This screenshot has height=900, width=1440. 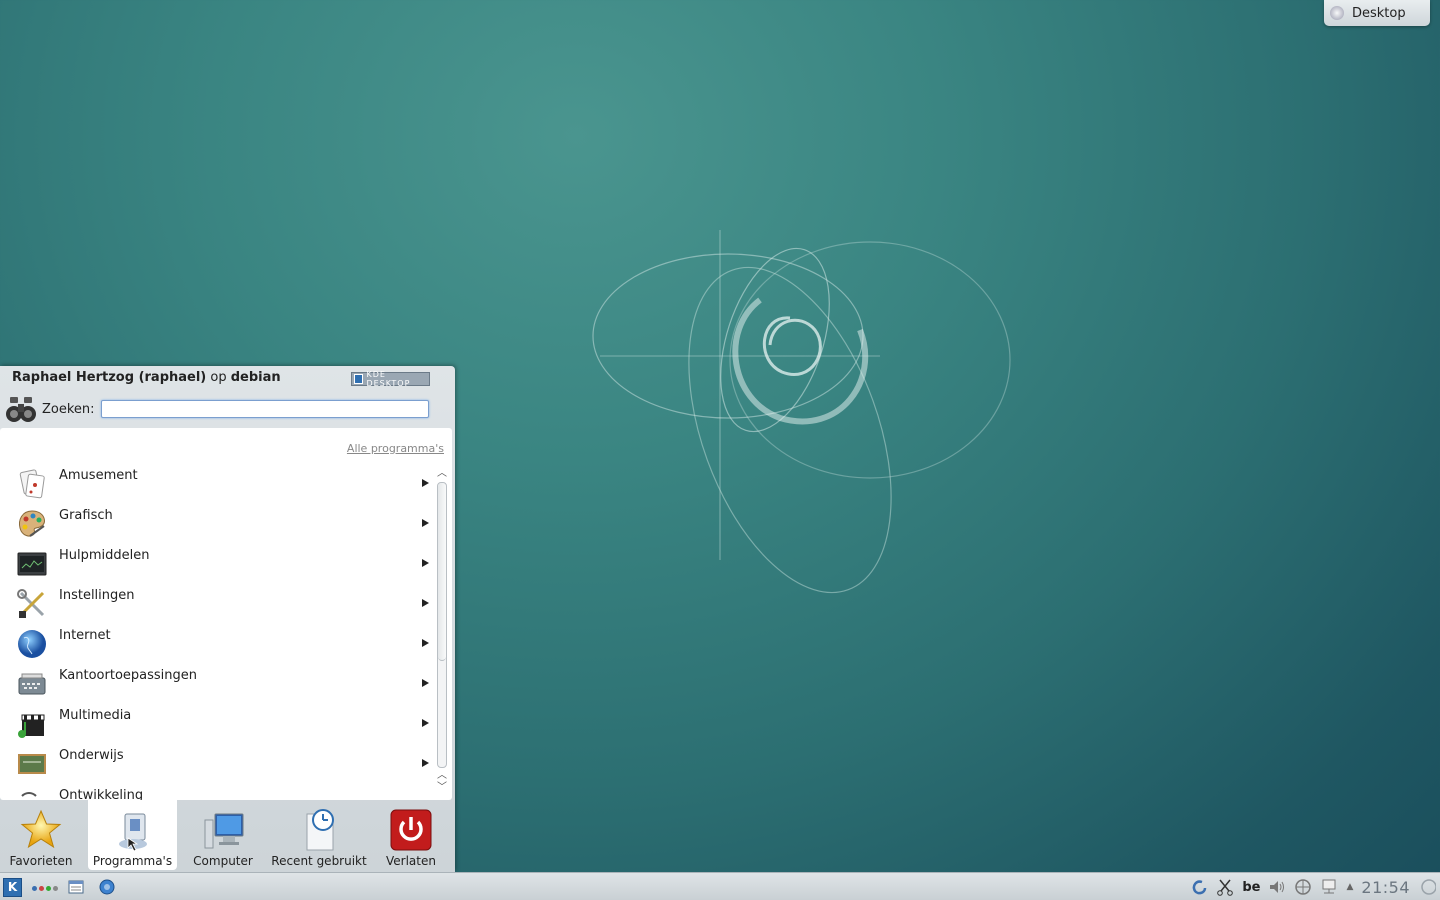 I want to click on menu-item-label: Amusement, so click(x=98, y=475).